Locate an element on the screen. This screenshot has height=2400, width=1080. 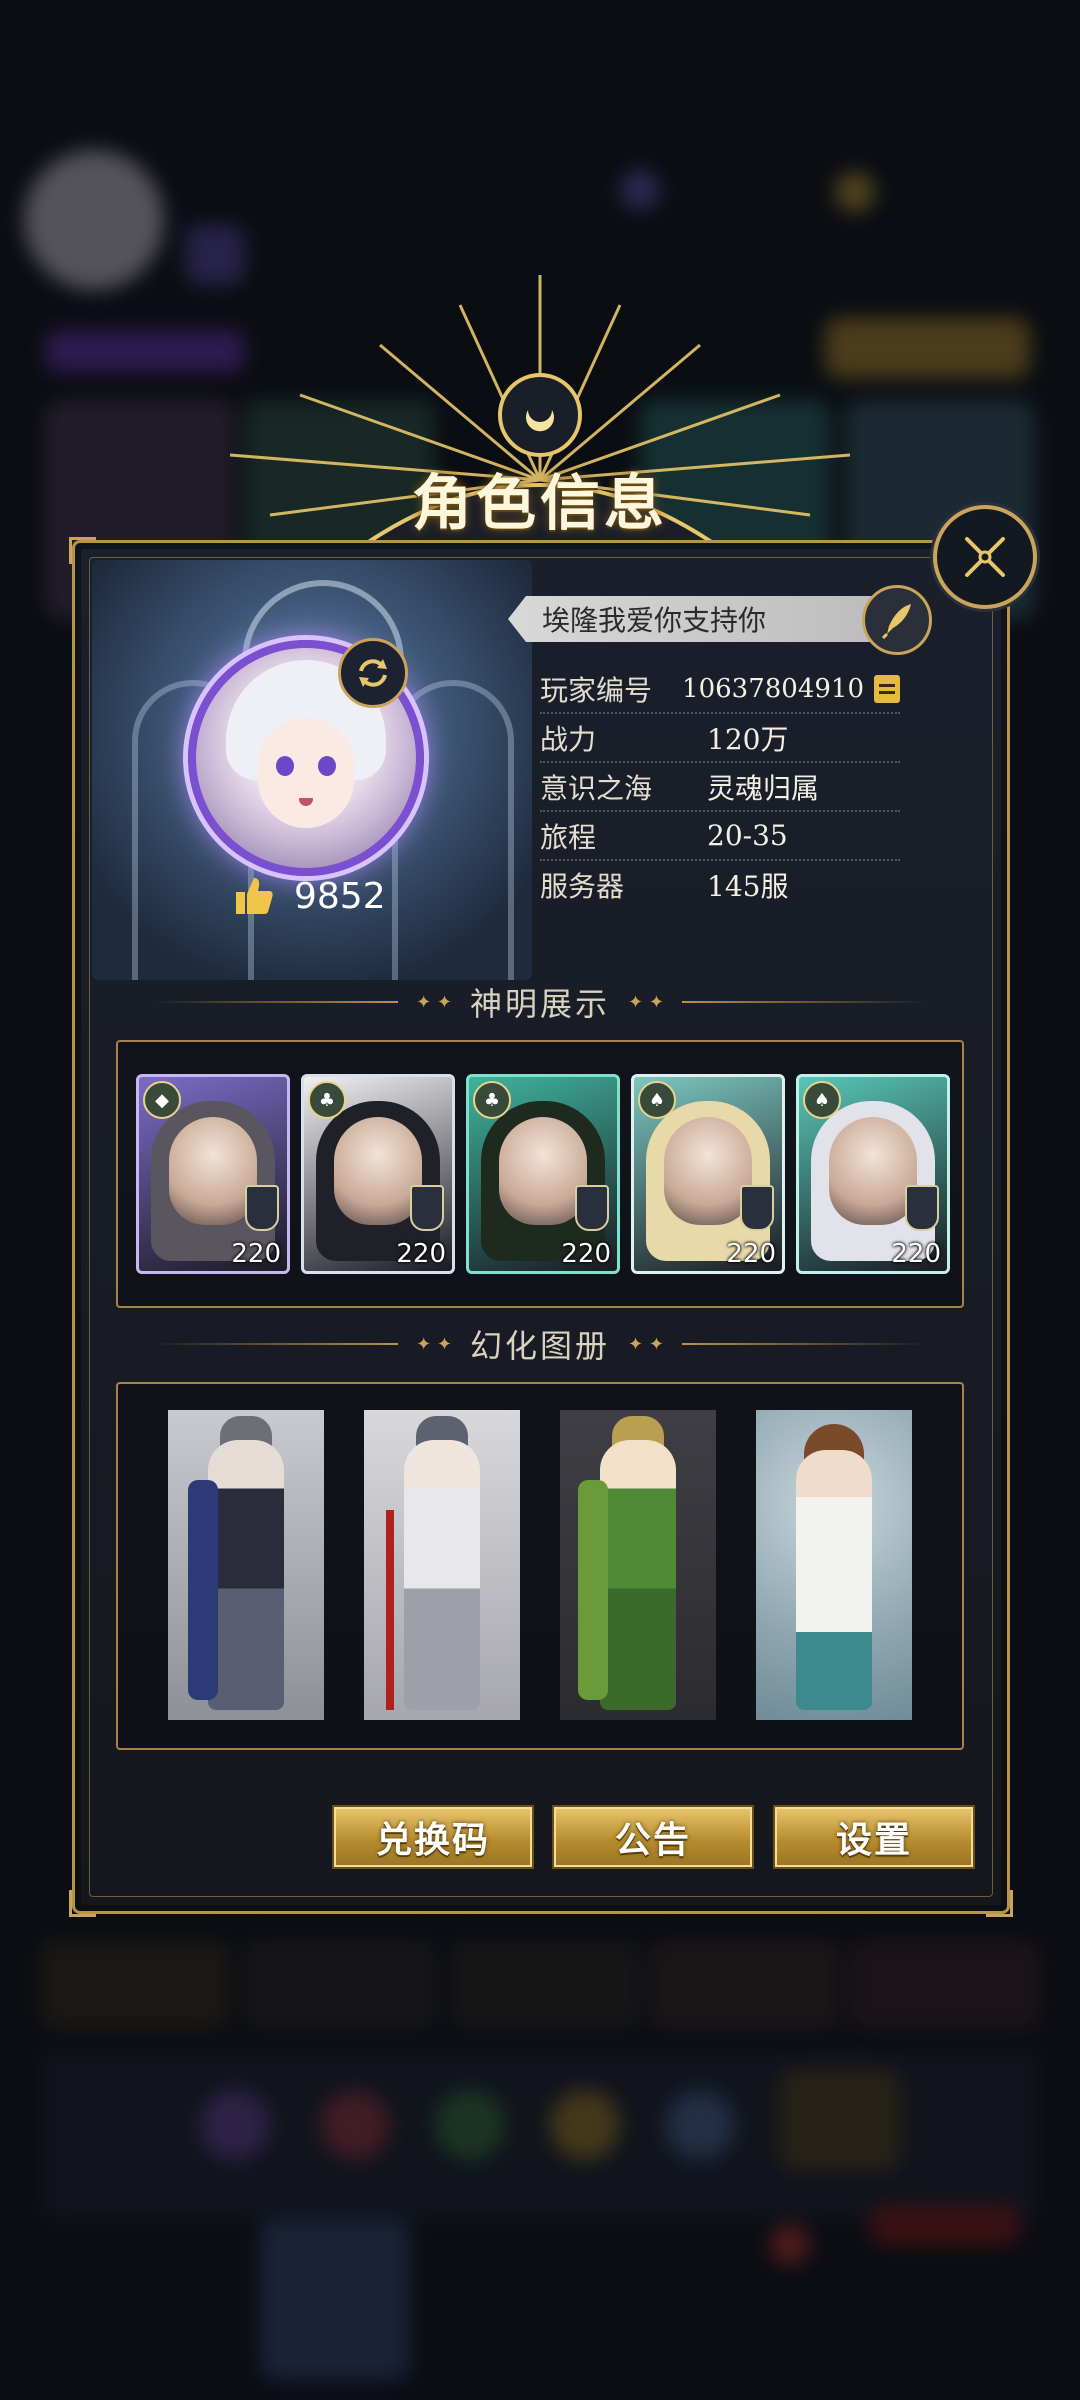
like-counter: 9852 is located at coordinates (317, 896).